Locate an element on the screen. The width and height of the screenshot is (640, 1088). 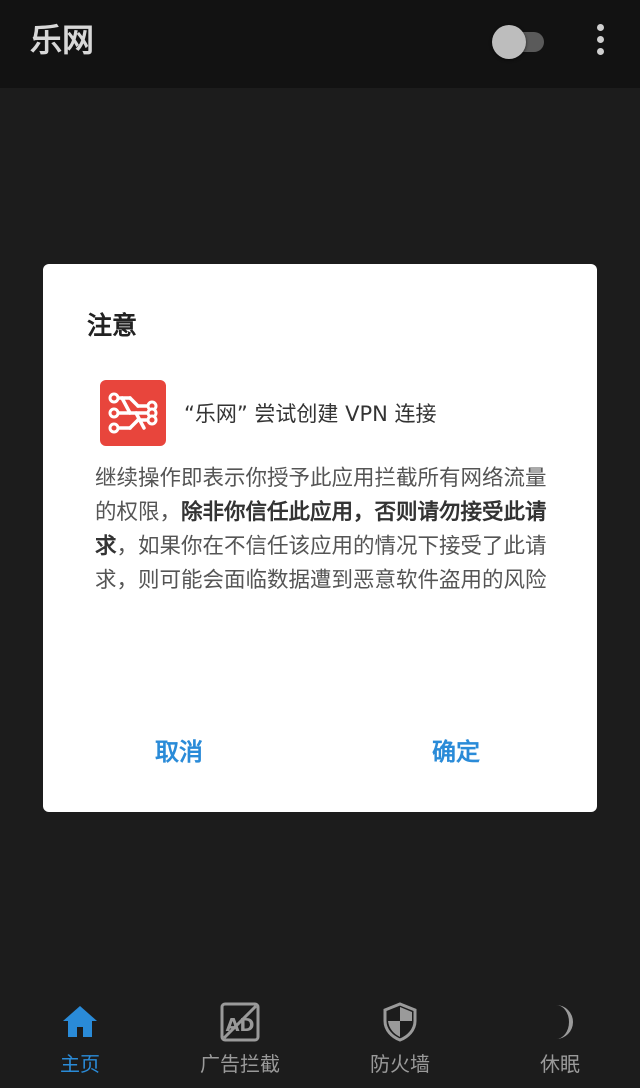
vpn-toggle-switch is located at coordinates (521, 41).